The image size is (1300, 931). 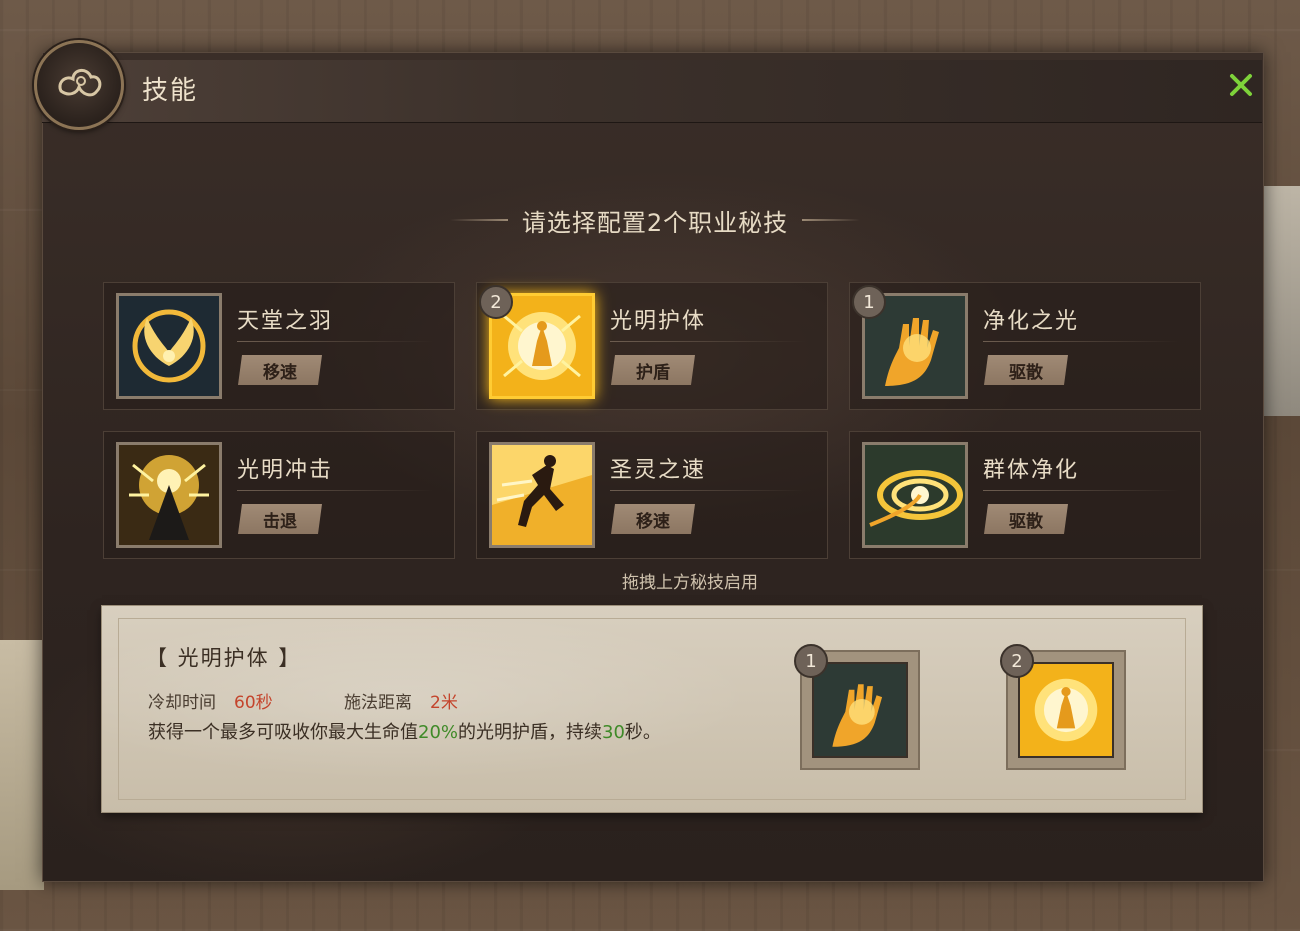 What do you see at coordinates (438, 732) in the screenshot?
I see `desc-highlight: 20%` at bounding box center [438, 732].